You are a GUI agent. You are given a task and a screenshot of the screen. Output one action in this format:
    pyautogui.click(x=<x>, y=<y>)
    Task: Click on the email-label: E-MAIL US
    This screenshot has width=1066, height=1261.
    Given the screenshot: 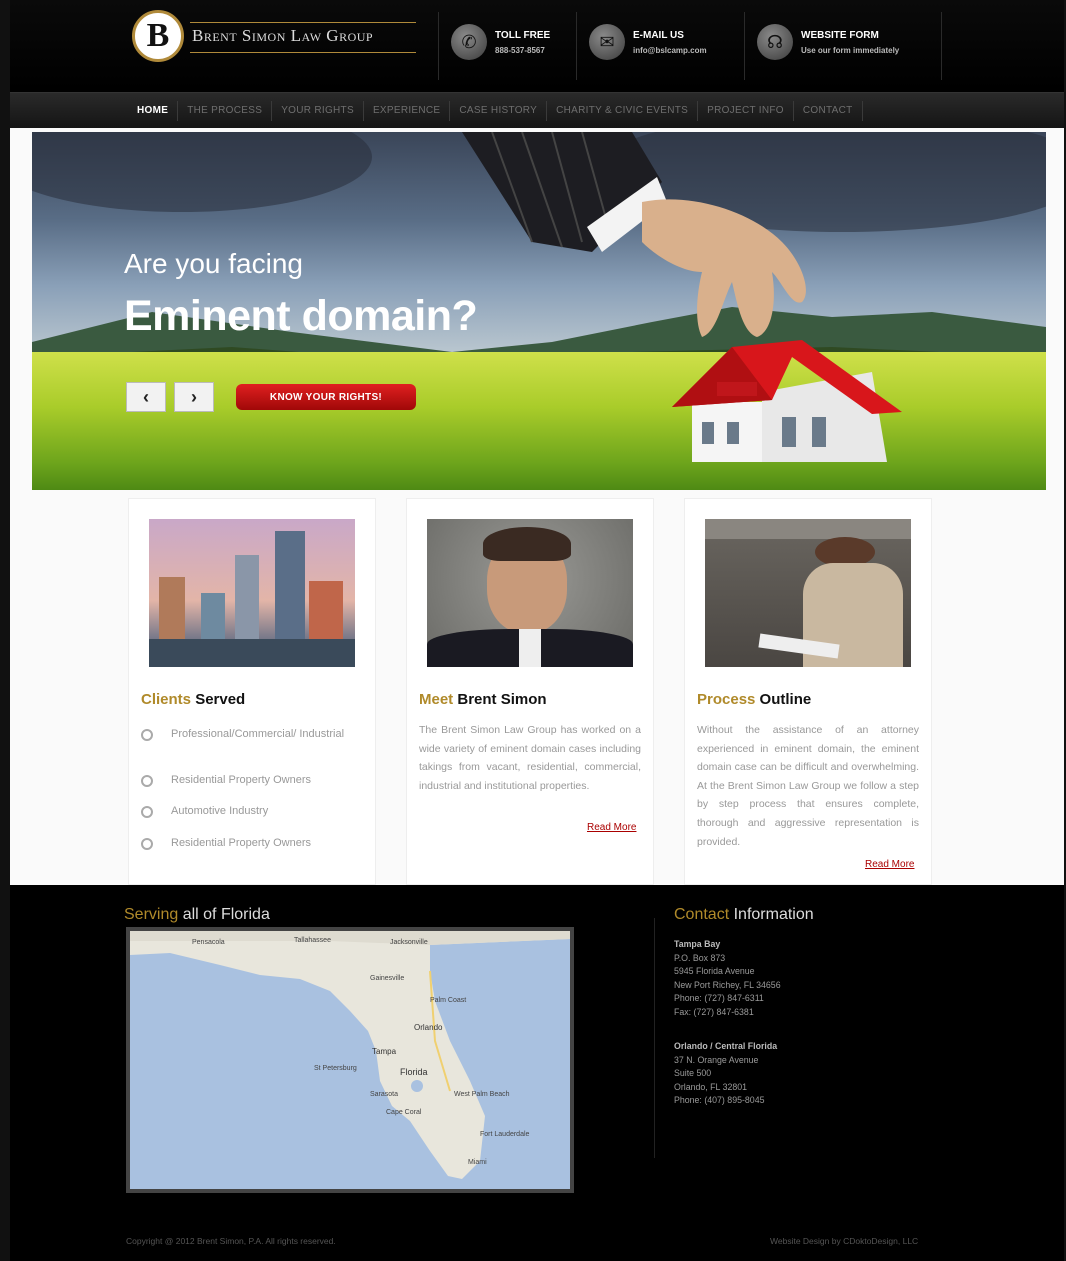 What is the action you would take?
    pyautogui.click(x=658, y=35)
    